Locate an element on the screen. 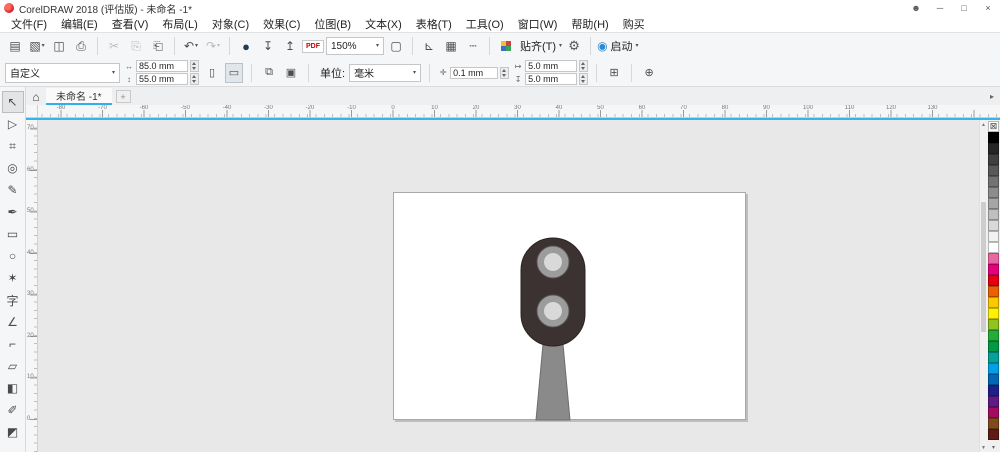 This screenshot has width=1000, height=452. tool-shape: ▷ is located at coordinates (13, 124).